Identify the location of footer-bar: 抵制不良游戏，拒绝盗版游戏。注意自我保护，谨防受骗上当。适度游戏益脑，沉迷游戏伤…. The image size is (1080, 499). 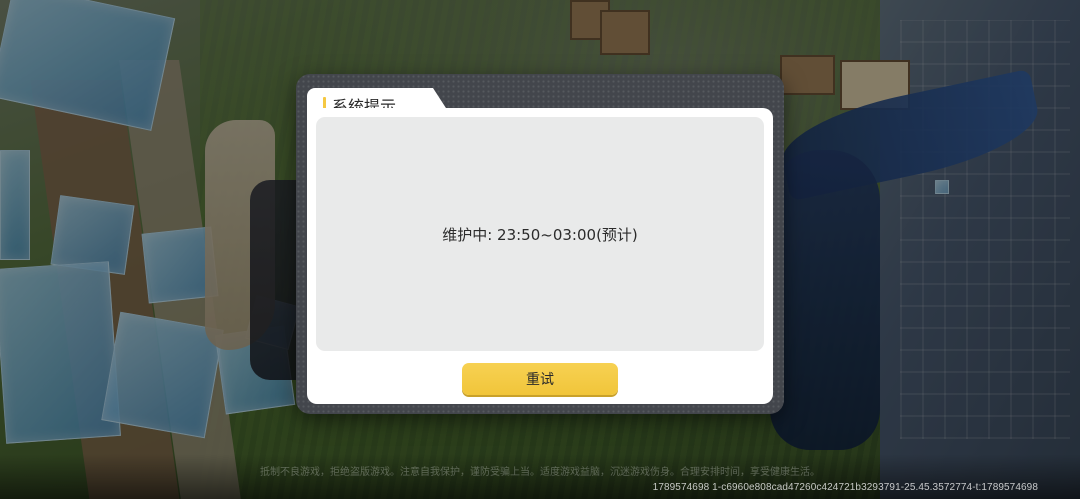
(540, 476).